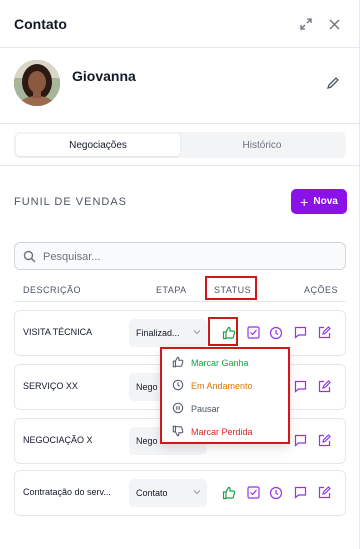  Describe the element at coordinates (71, 202) in the screenshot. I see `section-title: FUNIL DE VENDAS` at that location.